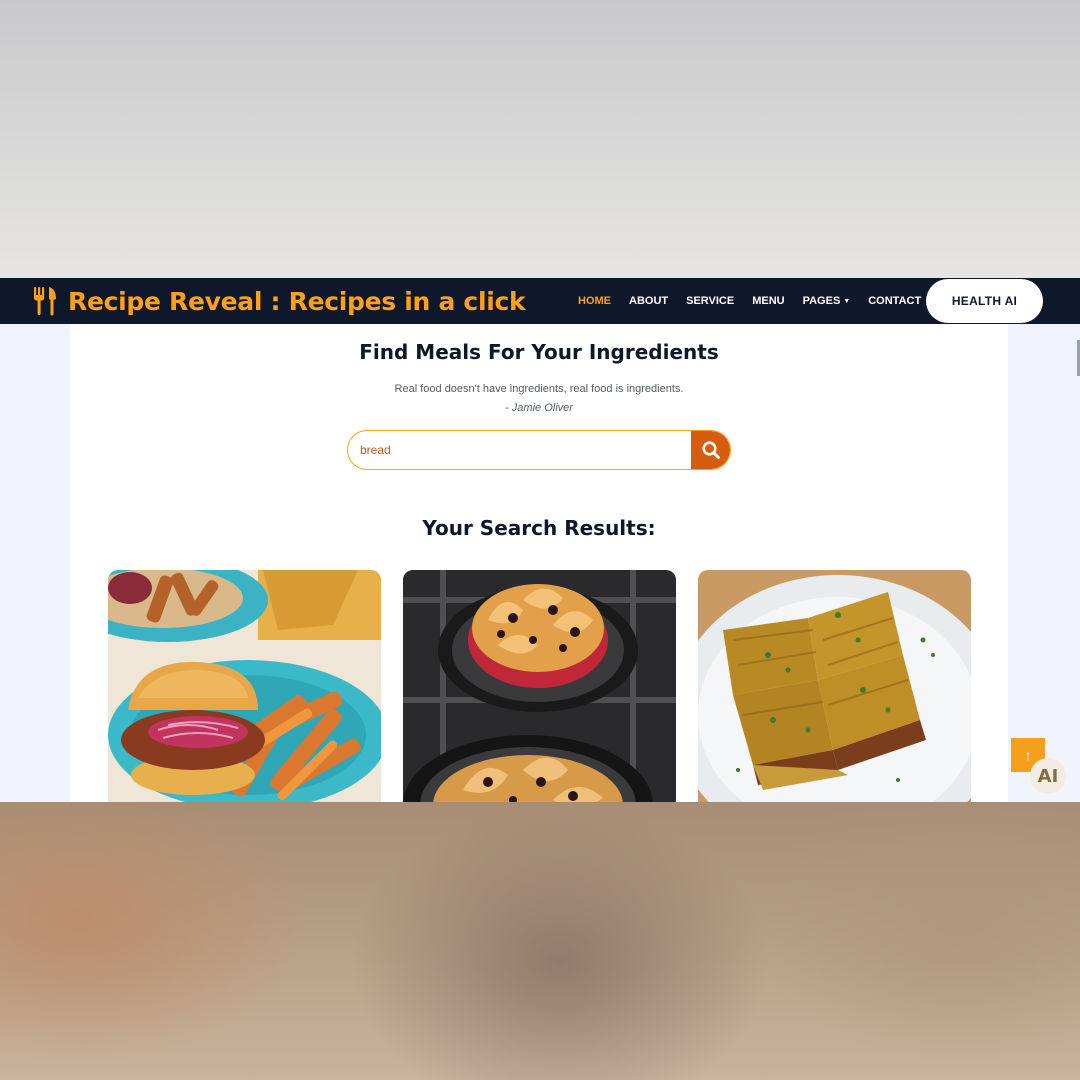 The height and width of the screenshot is (1080, 1080). I want to click on nav-item-label: CONTACT, so click(895, 301).